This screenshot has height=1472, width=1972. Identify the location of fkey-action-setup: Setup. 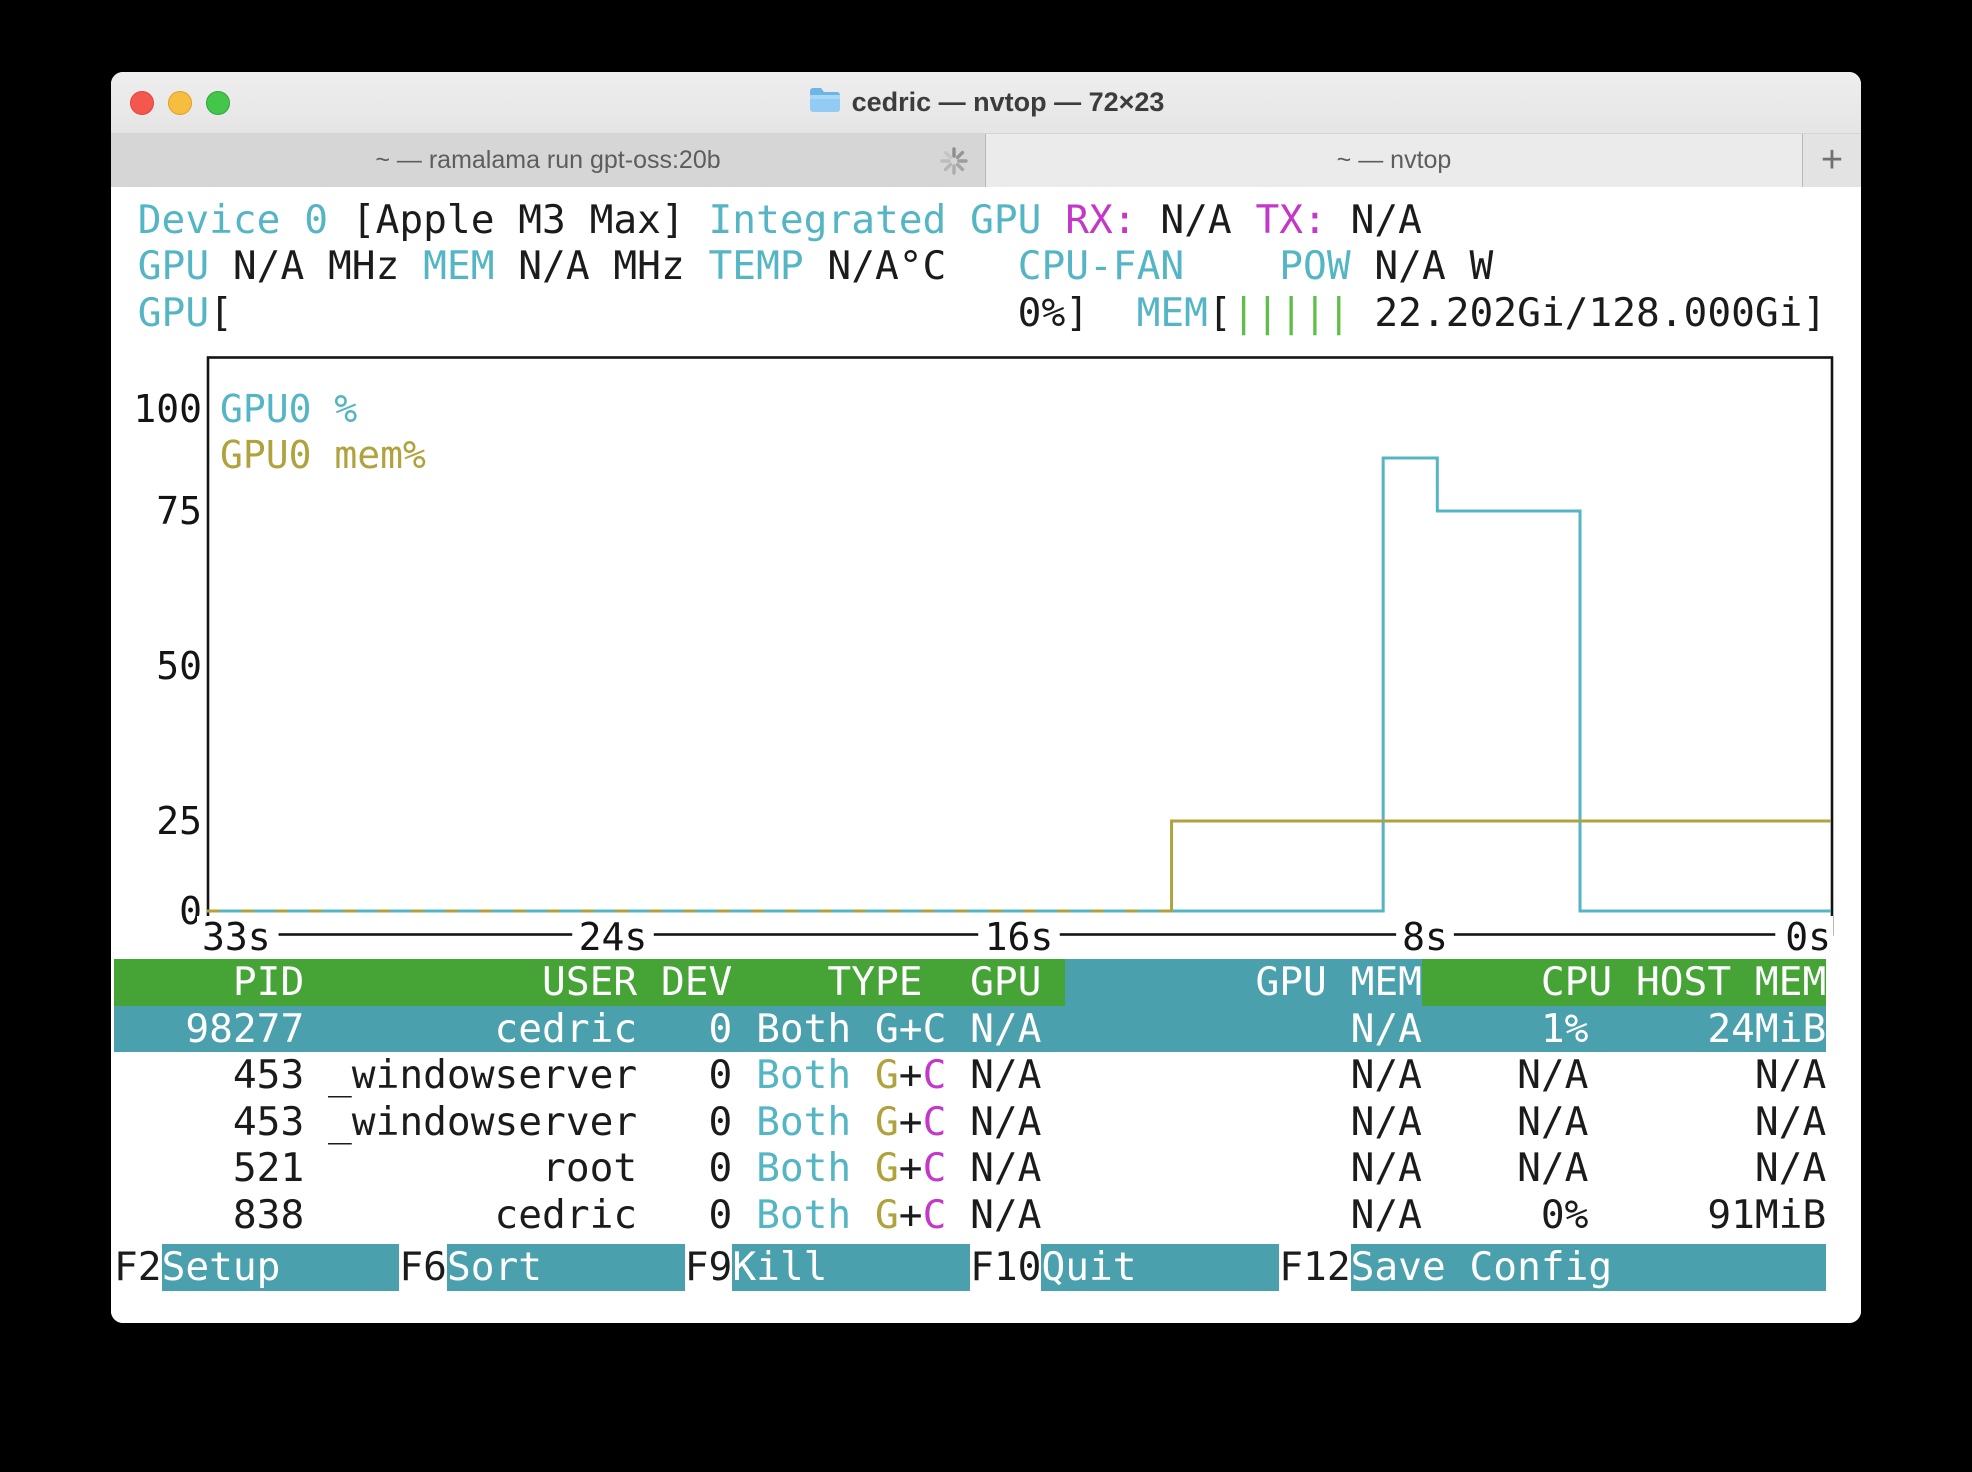
(280, 1267).